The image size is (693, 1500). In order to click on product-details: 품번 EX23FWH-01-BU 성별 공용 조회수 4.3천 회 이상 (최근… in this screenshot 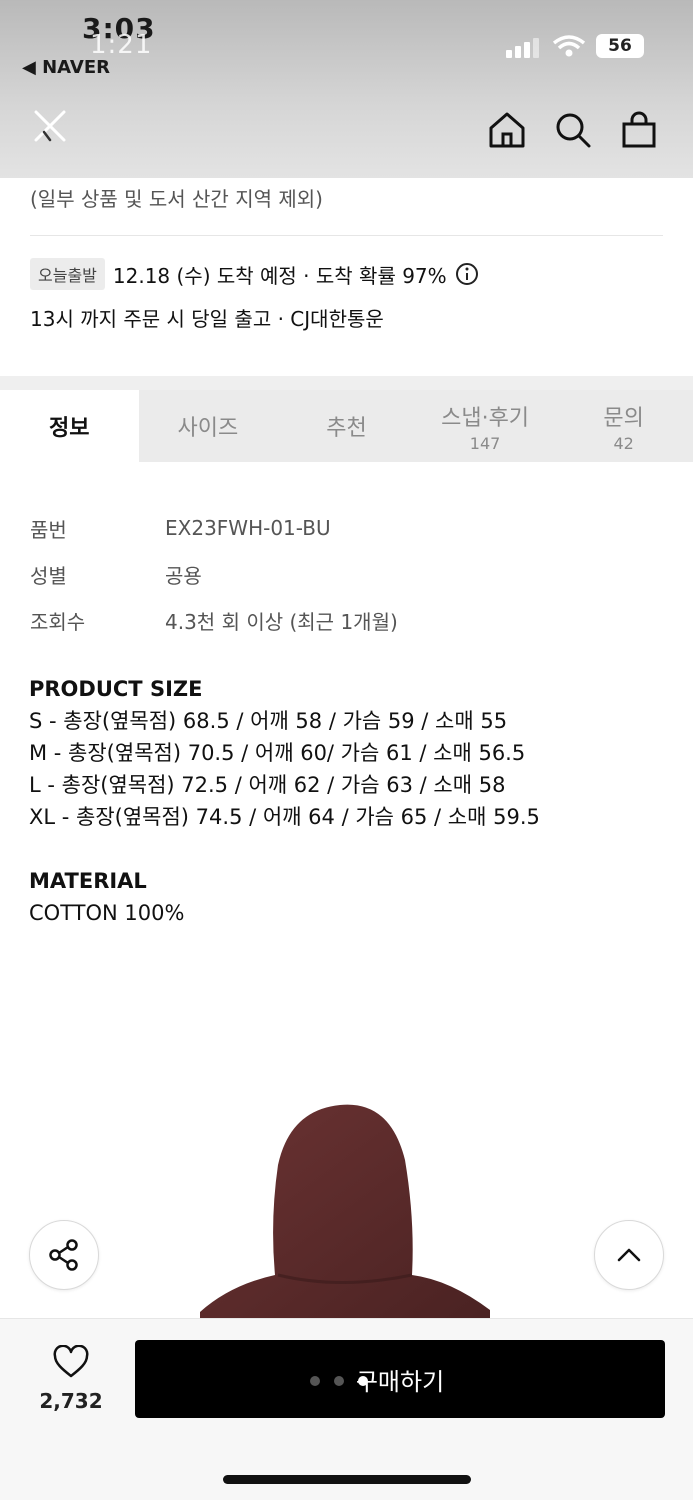, I will do `click(214, 574)`.